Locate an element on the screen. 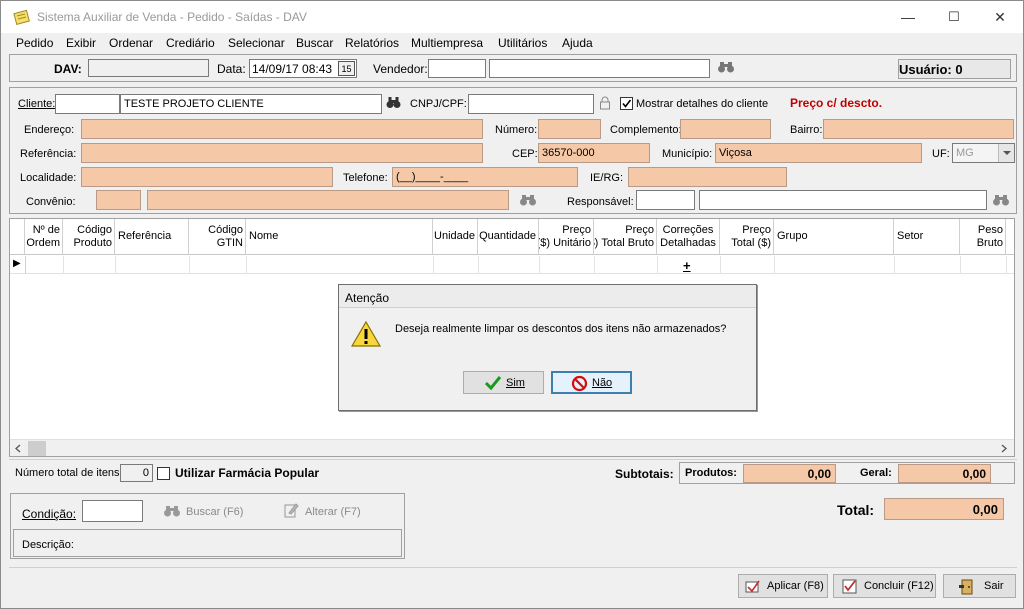  buscar-button: Buscar (F6) is located at coordinates (214, 512).